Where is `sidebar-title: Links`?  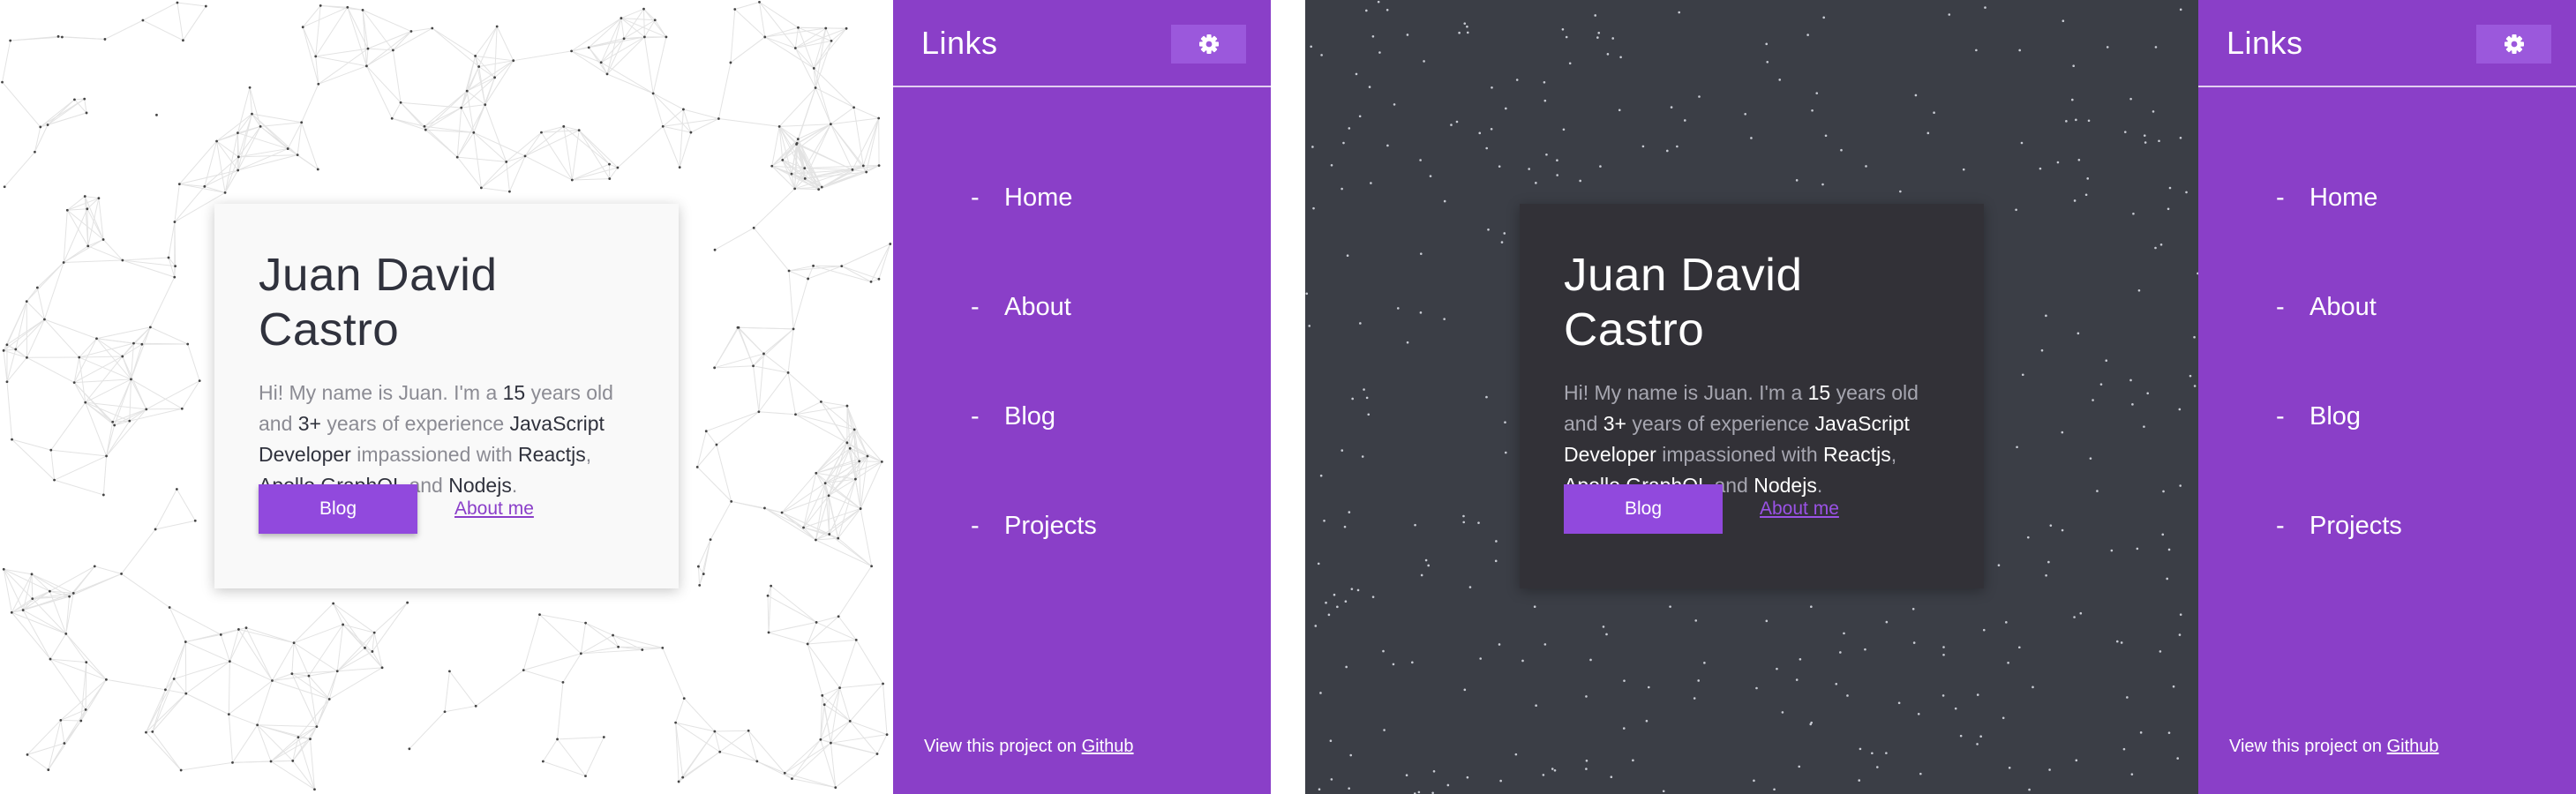
sidebar-title: Links is located at coordinates (2265, 43).